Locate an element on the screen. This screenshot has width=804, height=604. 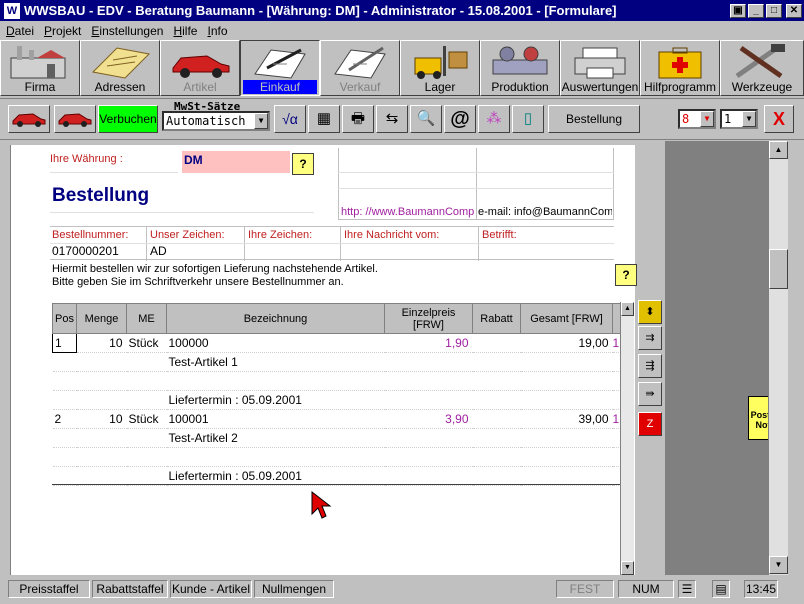
module-firma: Firma is located at coordinates (40, 68).